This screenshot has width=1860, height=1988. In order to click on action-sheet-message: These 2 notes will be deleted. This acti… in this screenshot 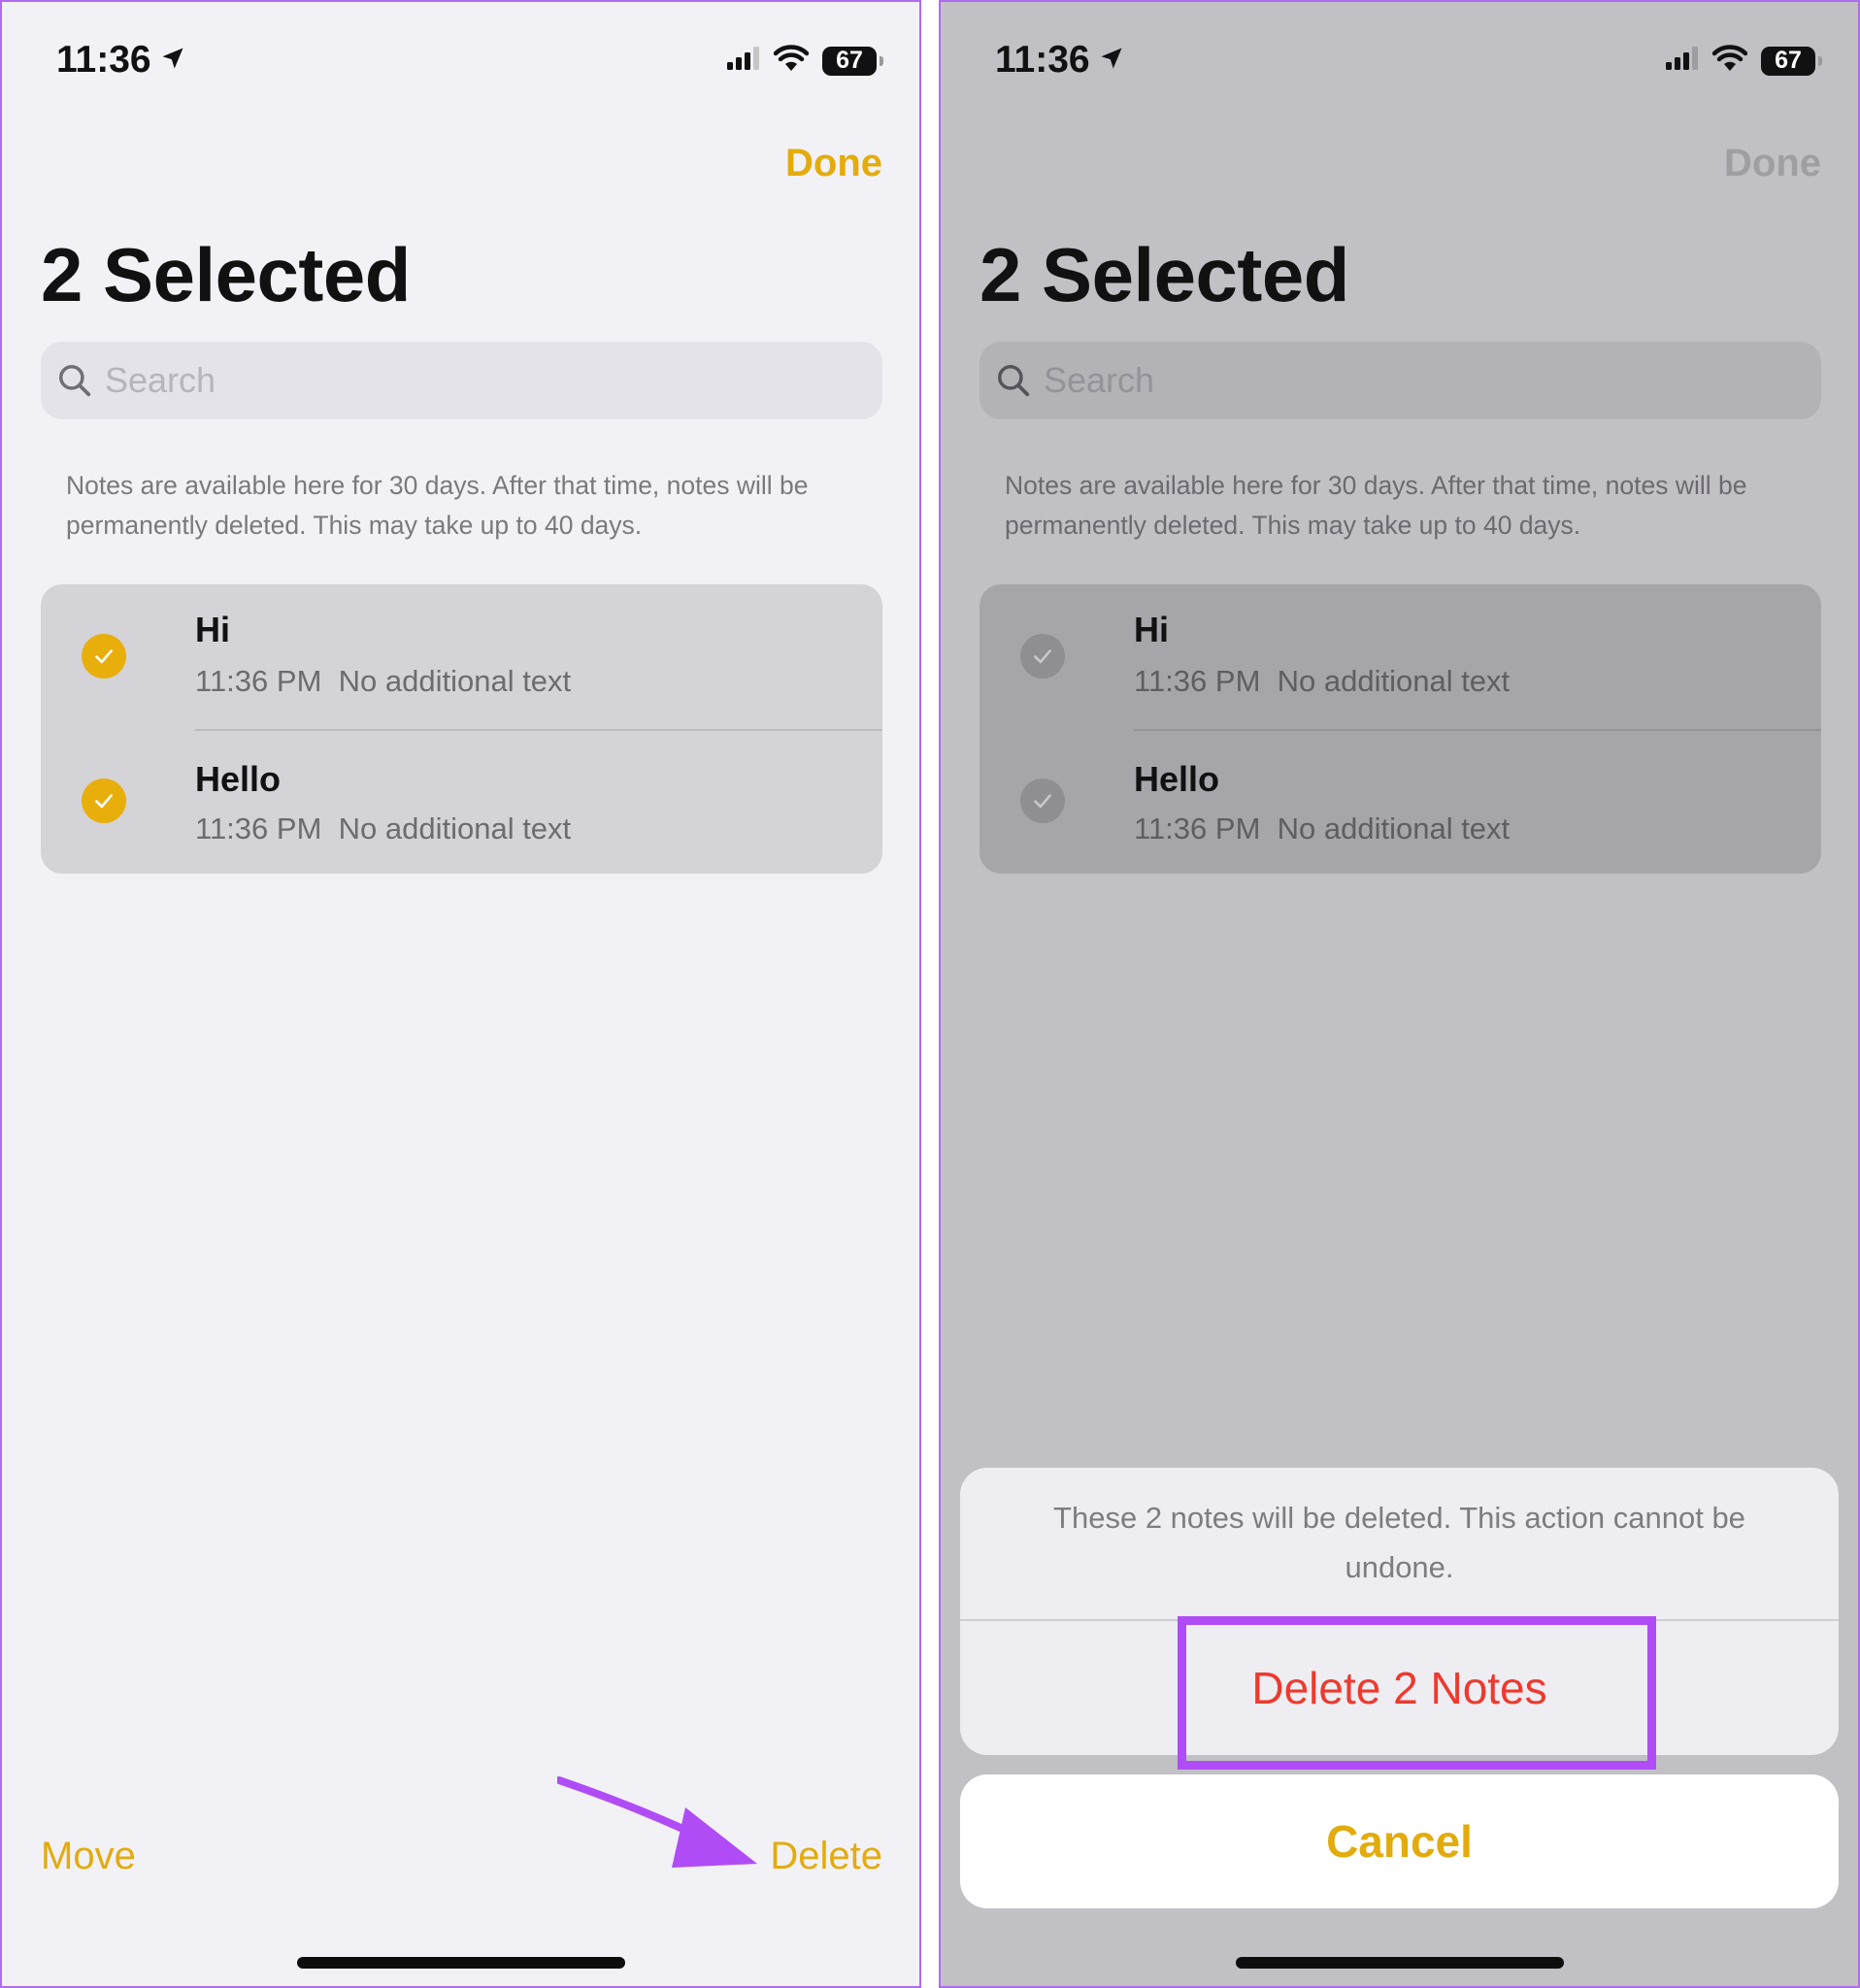, I will do `click(1399, 1543)`.